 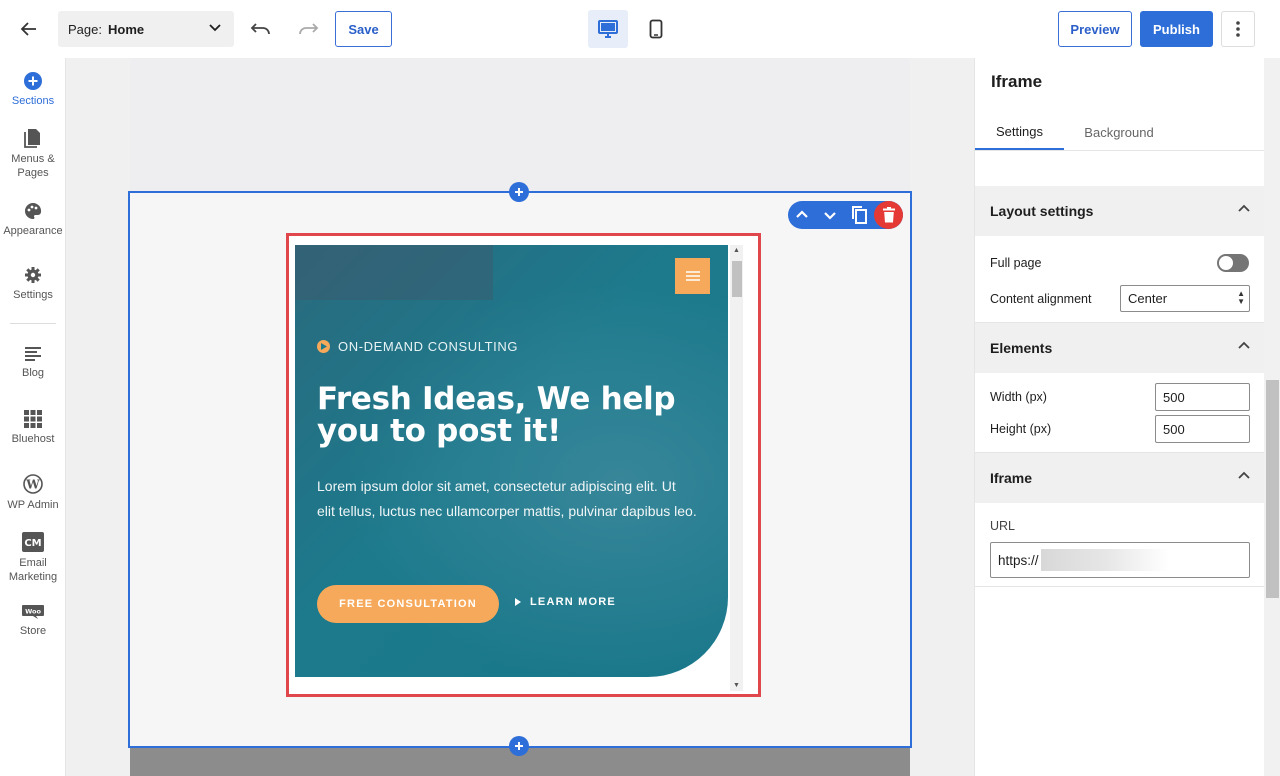 I want to click on play-icon, so click(x=323, y=346).